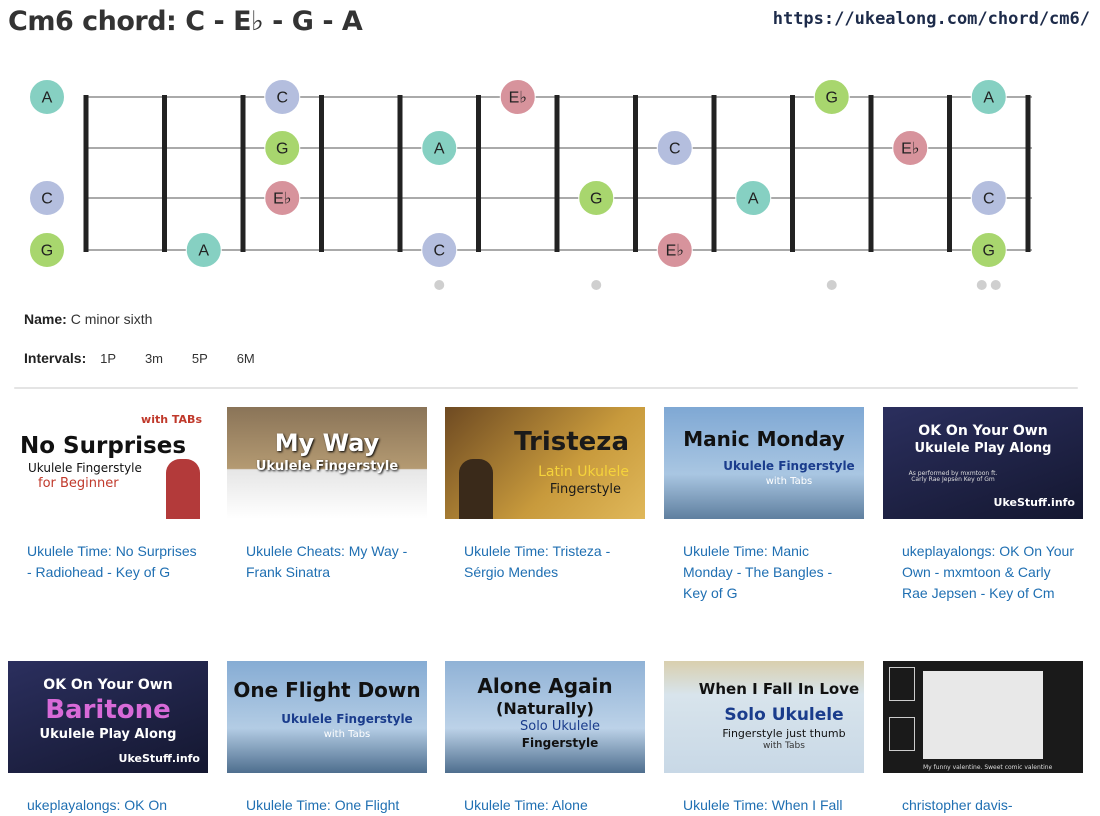 Image resolution: width=1100 pixels, height=816 pixels. Describe the element at coordinates (245, 358) in the screenshot. I see `interval-item: 6M` at that location.